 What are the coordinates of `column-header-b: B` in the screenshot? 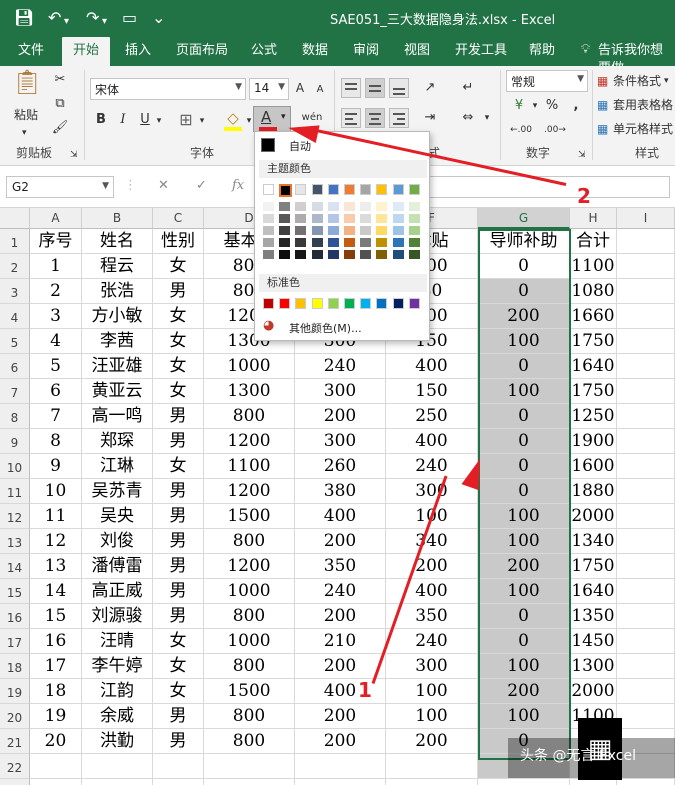 It's located at (117, 218).